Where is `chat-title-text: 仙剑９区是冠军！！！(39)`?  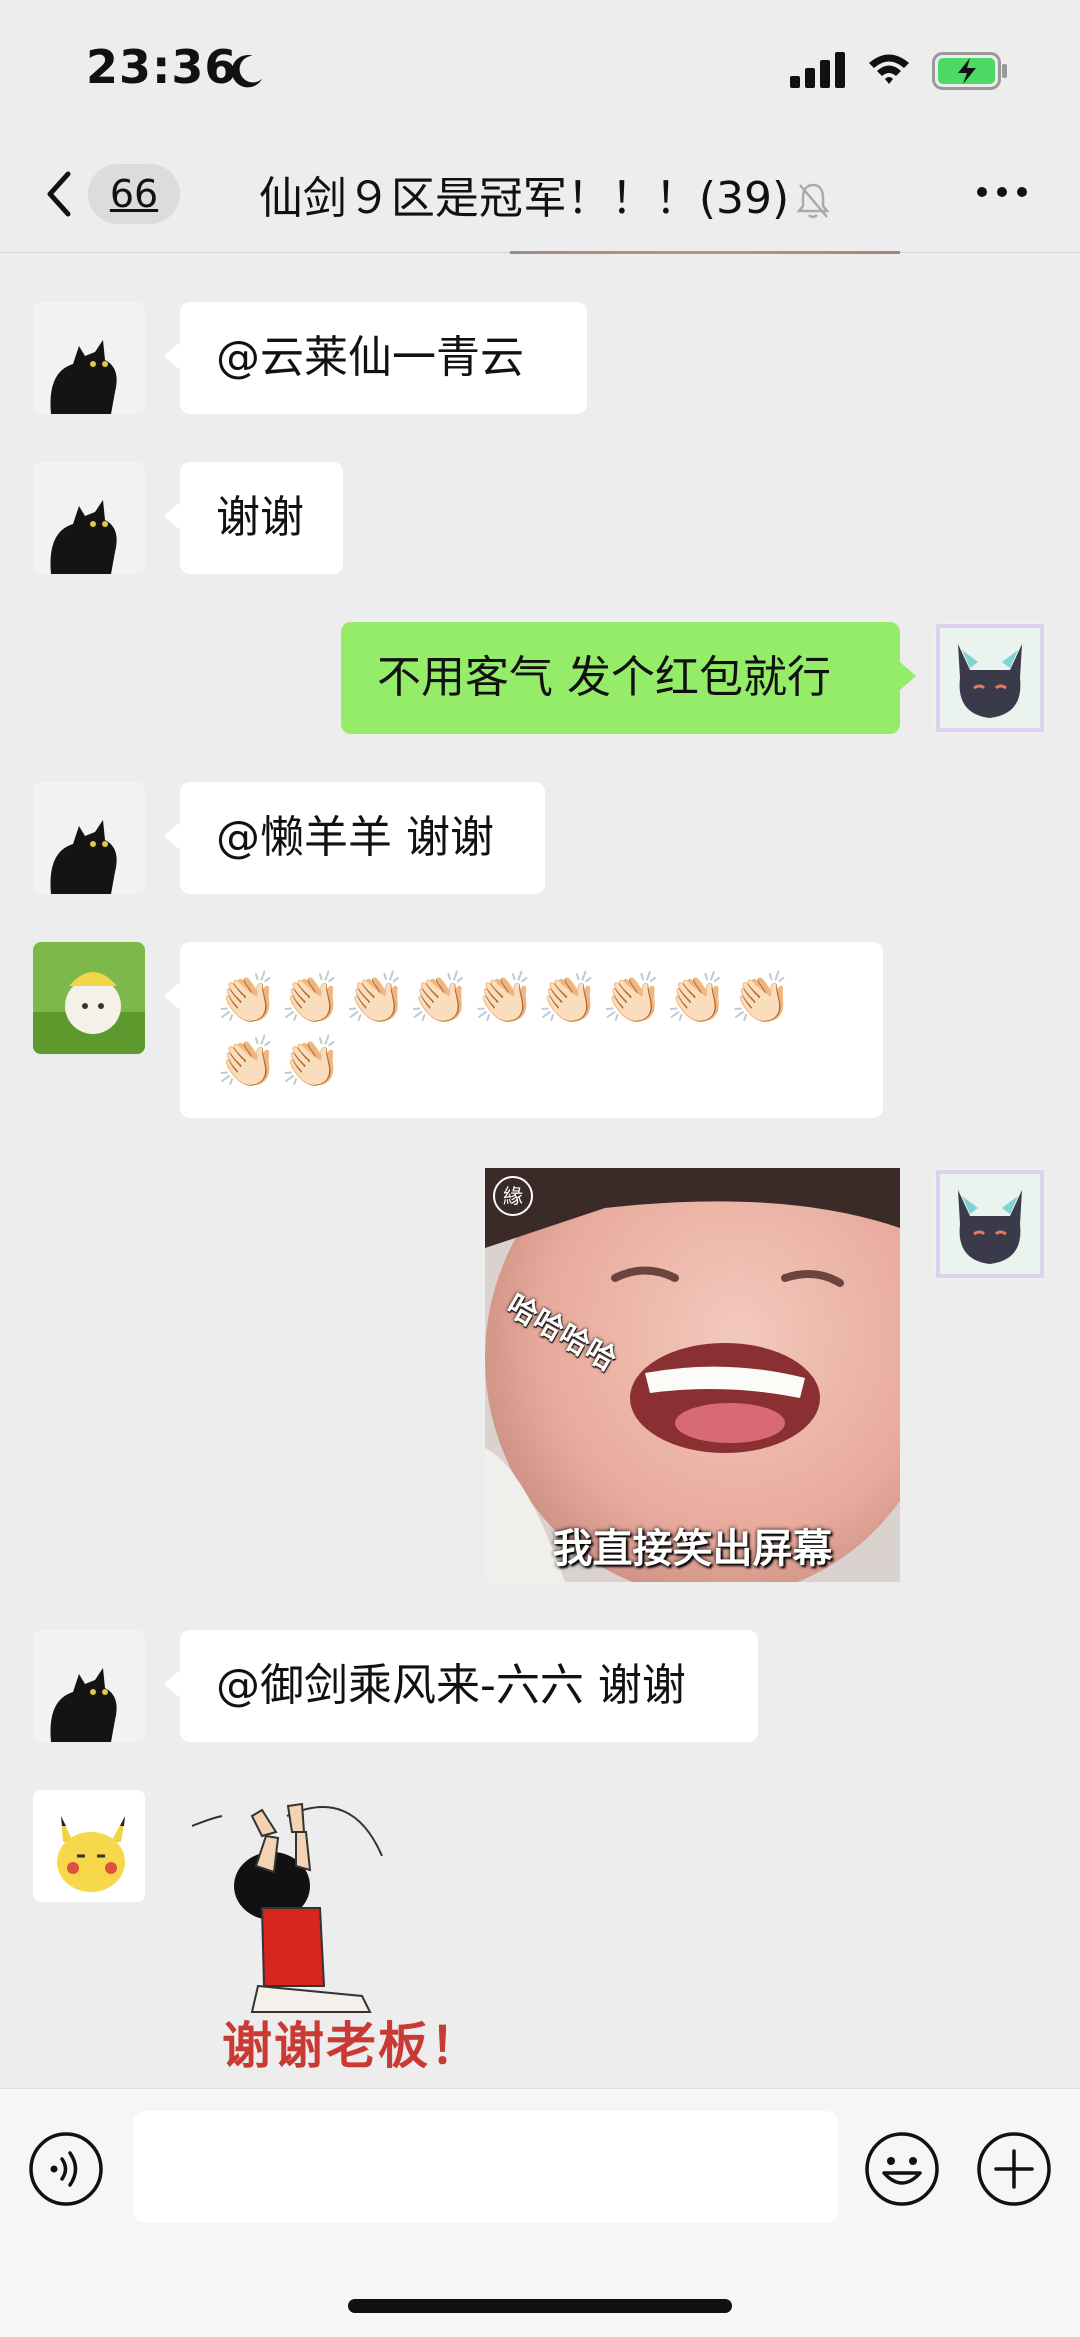 chat-title-text: 仙剑９区是冠军！！！(39) is located at coordinates (524, 198).